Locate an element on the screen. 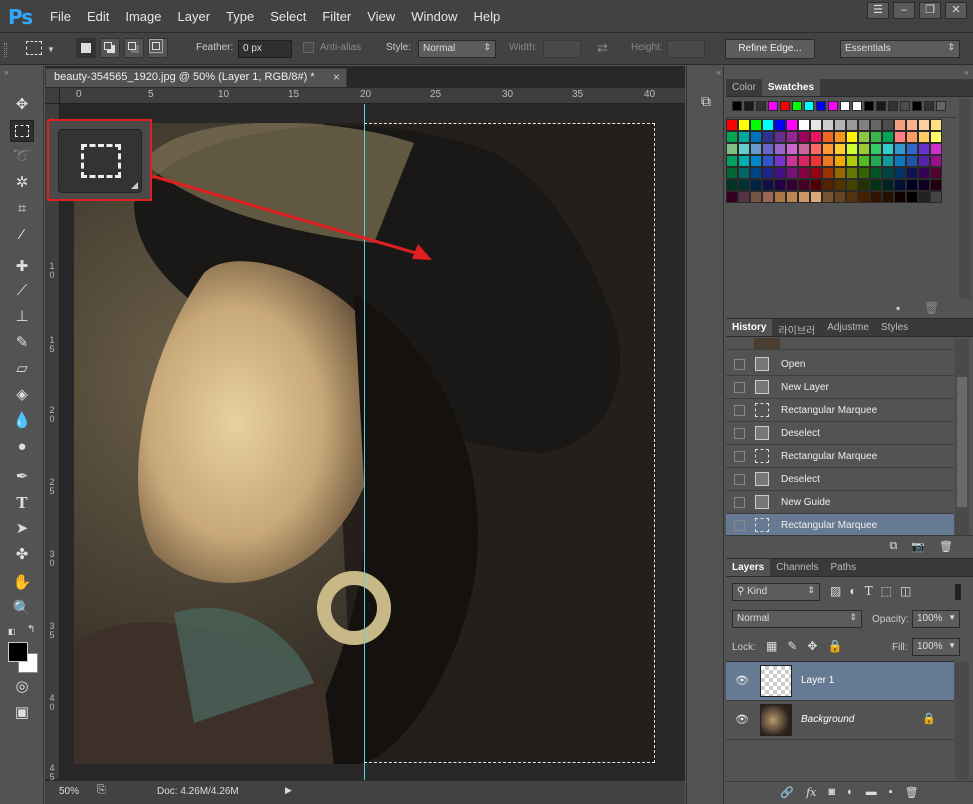  subtract-selection-button is located at coordinates (134, 48).